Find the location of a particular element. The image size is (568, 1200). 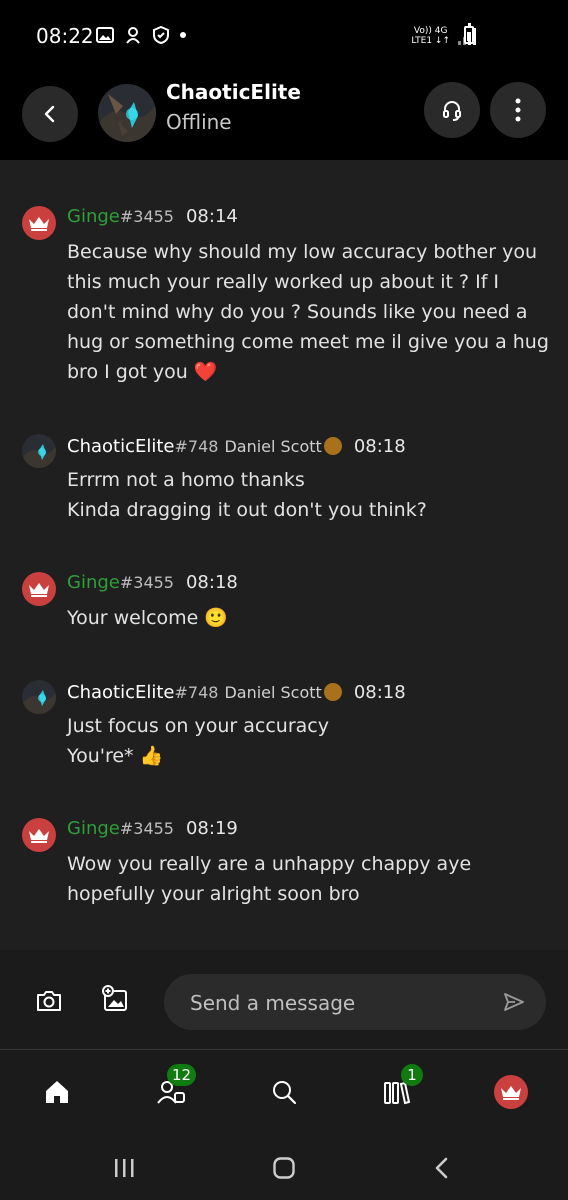

status-time: 08:22 is located at coordinates (65, 36).